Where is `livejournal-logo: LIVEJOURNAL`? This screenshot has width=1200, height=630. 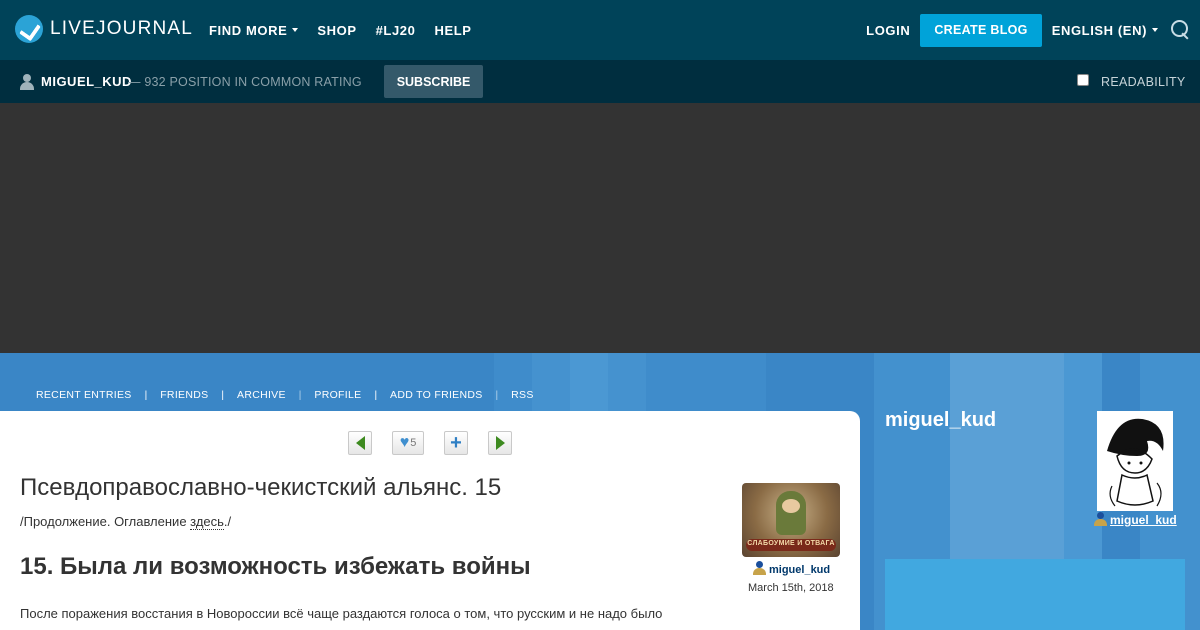
livejournal-logo: LIVEJOURNAL is located at coordinates (104, 29).